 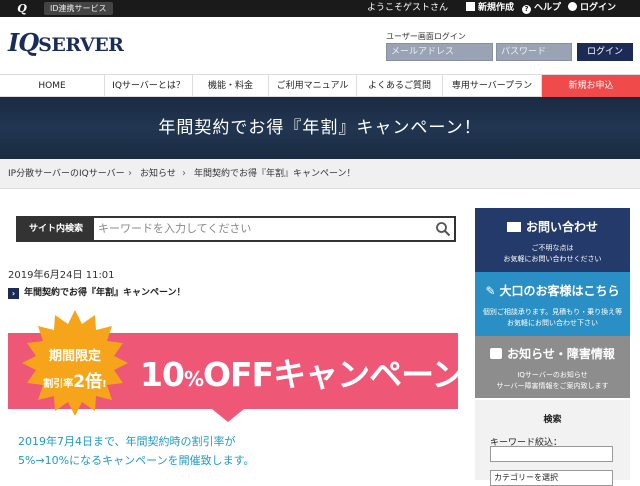 I want to click on nav-dedicated-plan: 専用サーバープラン, so click(x=492, y=86).